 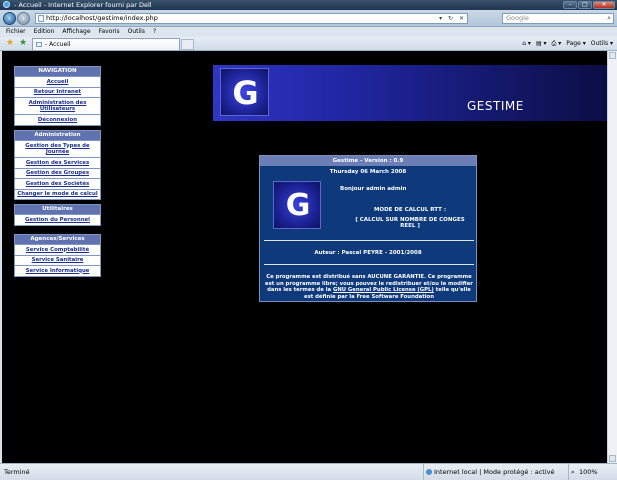 I want to click on menu-fichier: Fichier, so click(x=16, y=32).